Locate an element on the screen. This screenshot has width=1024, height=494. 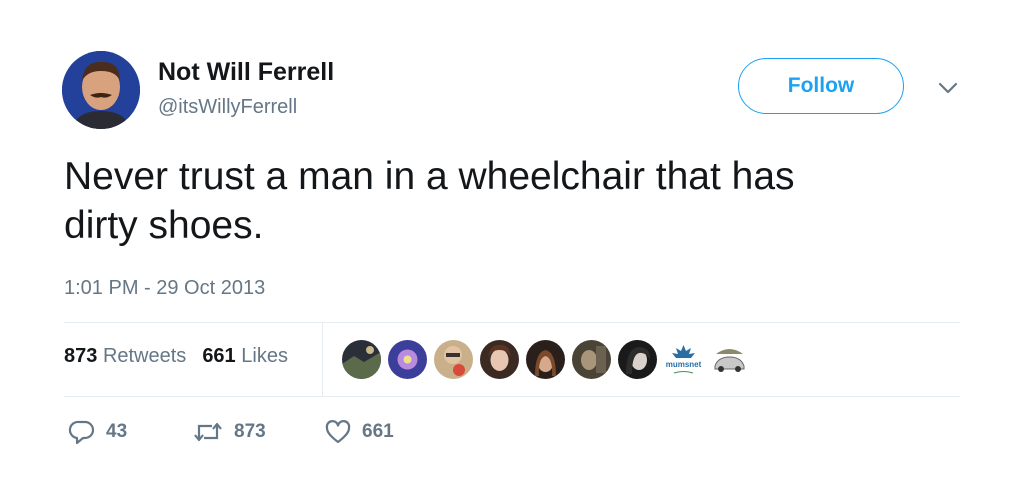
heart-icon is located at coordinates (338, 432).